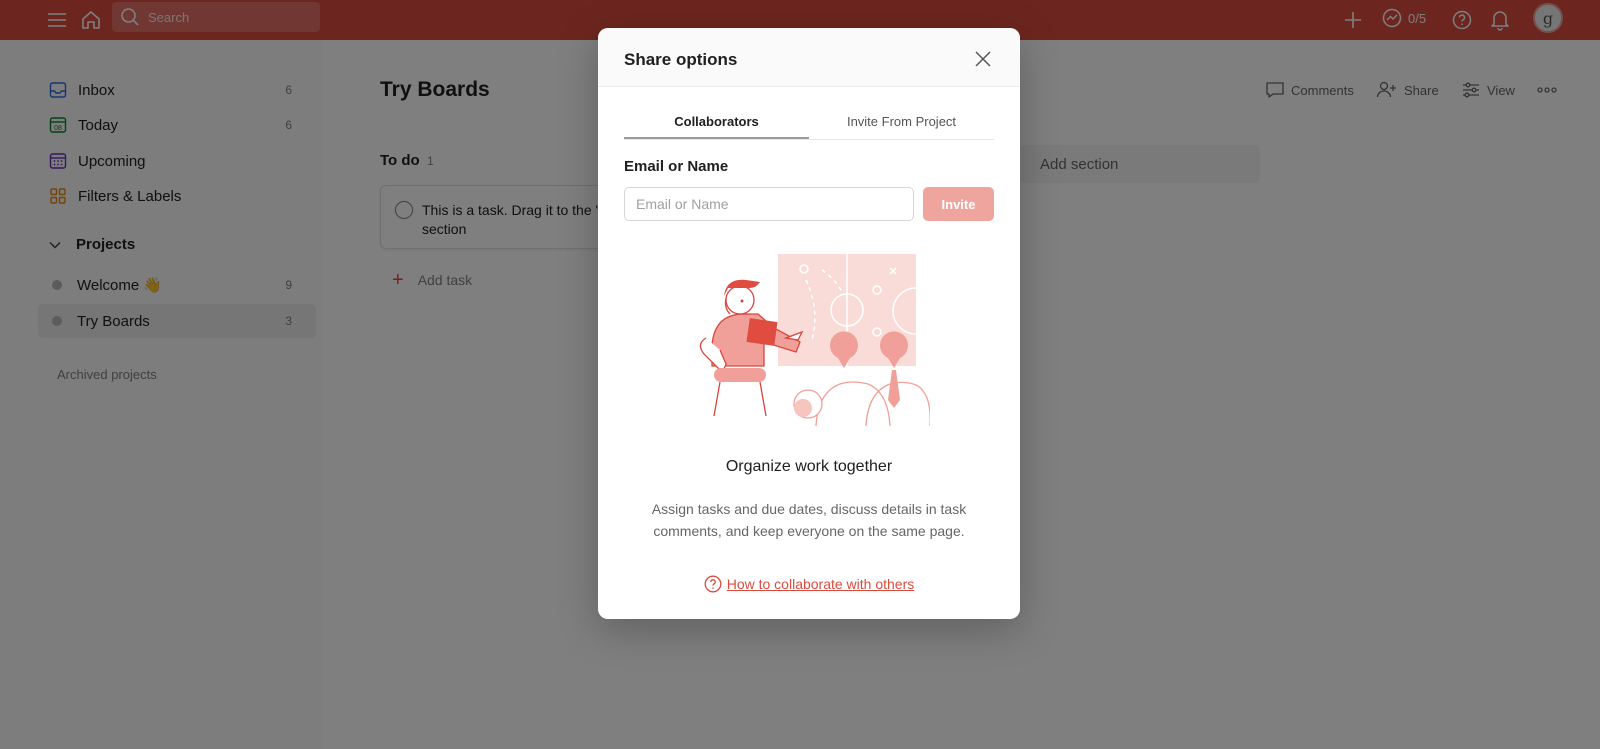 The width and height of the screenshot is (1600, 749). Describe the element at coordinates (810, 340) in the screenshot. I see `collaboration-illustration` at that location.